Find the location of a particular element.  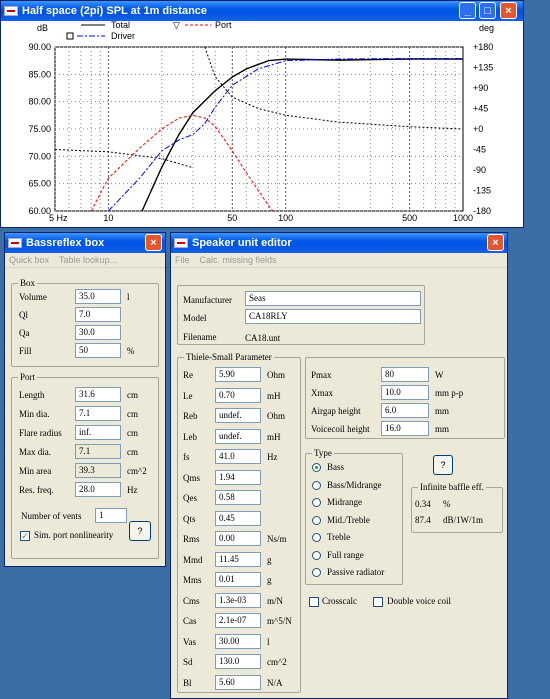

y2-tick-label: +180 is located at coordinates (483, 47).